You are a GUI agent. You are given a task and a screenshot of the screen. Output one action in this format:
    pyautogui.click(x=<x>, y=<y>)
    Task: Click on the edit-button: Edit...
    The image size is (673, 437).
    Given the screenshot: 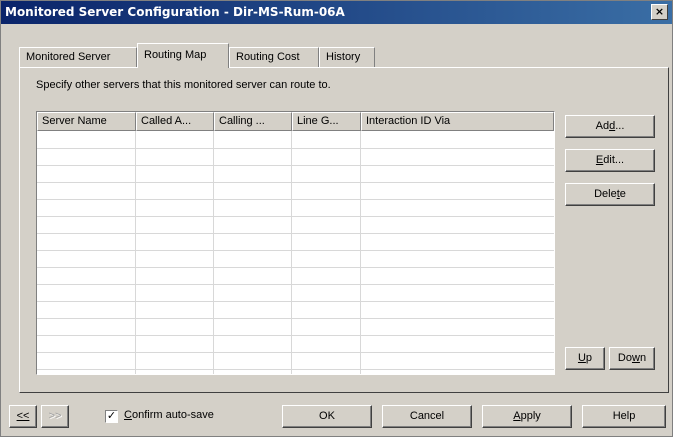 What is the action you would take?
    pyautogui.click(x=610, y=160)
    